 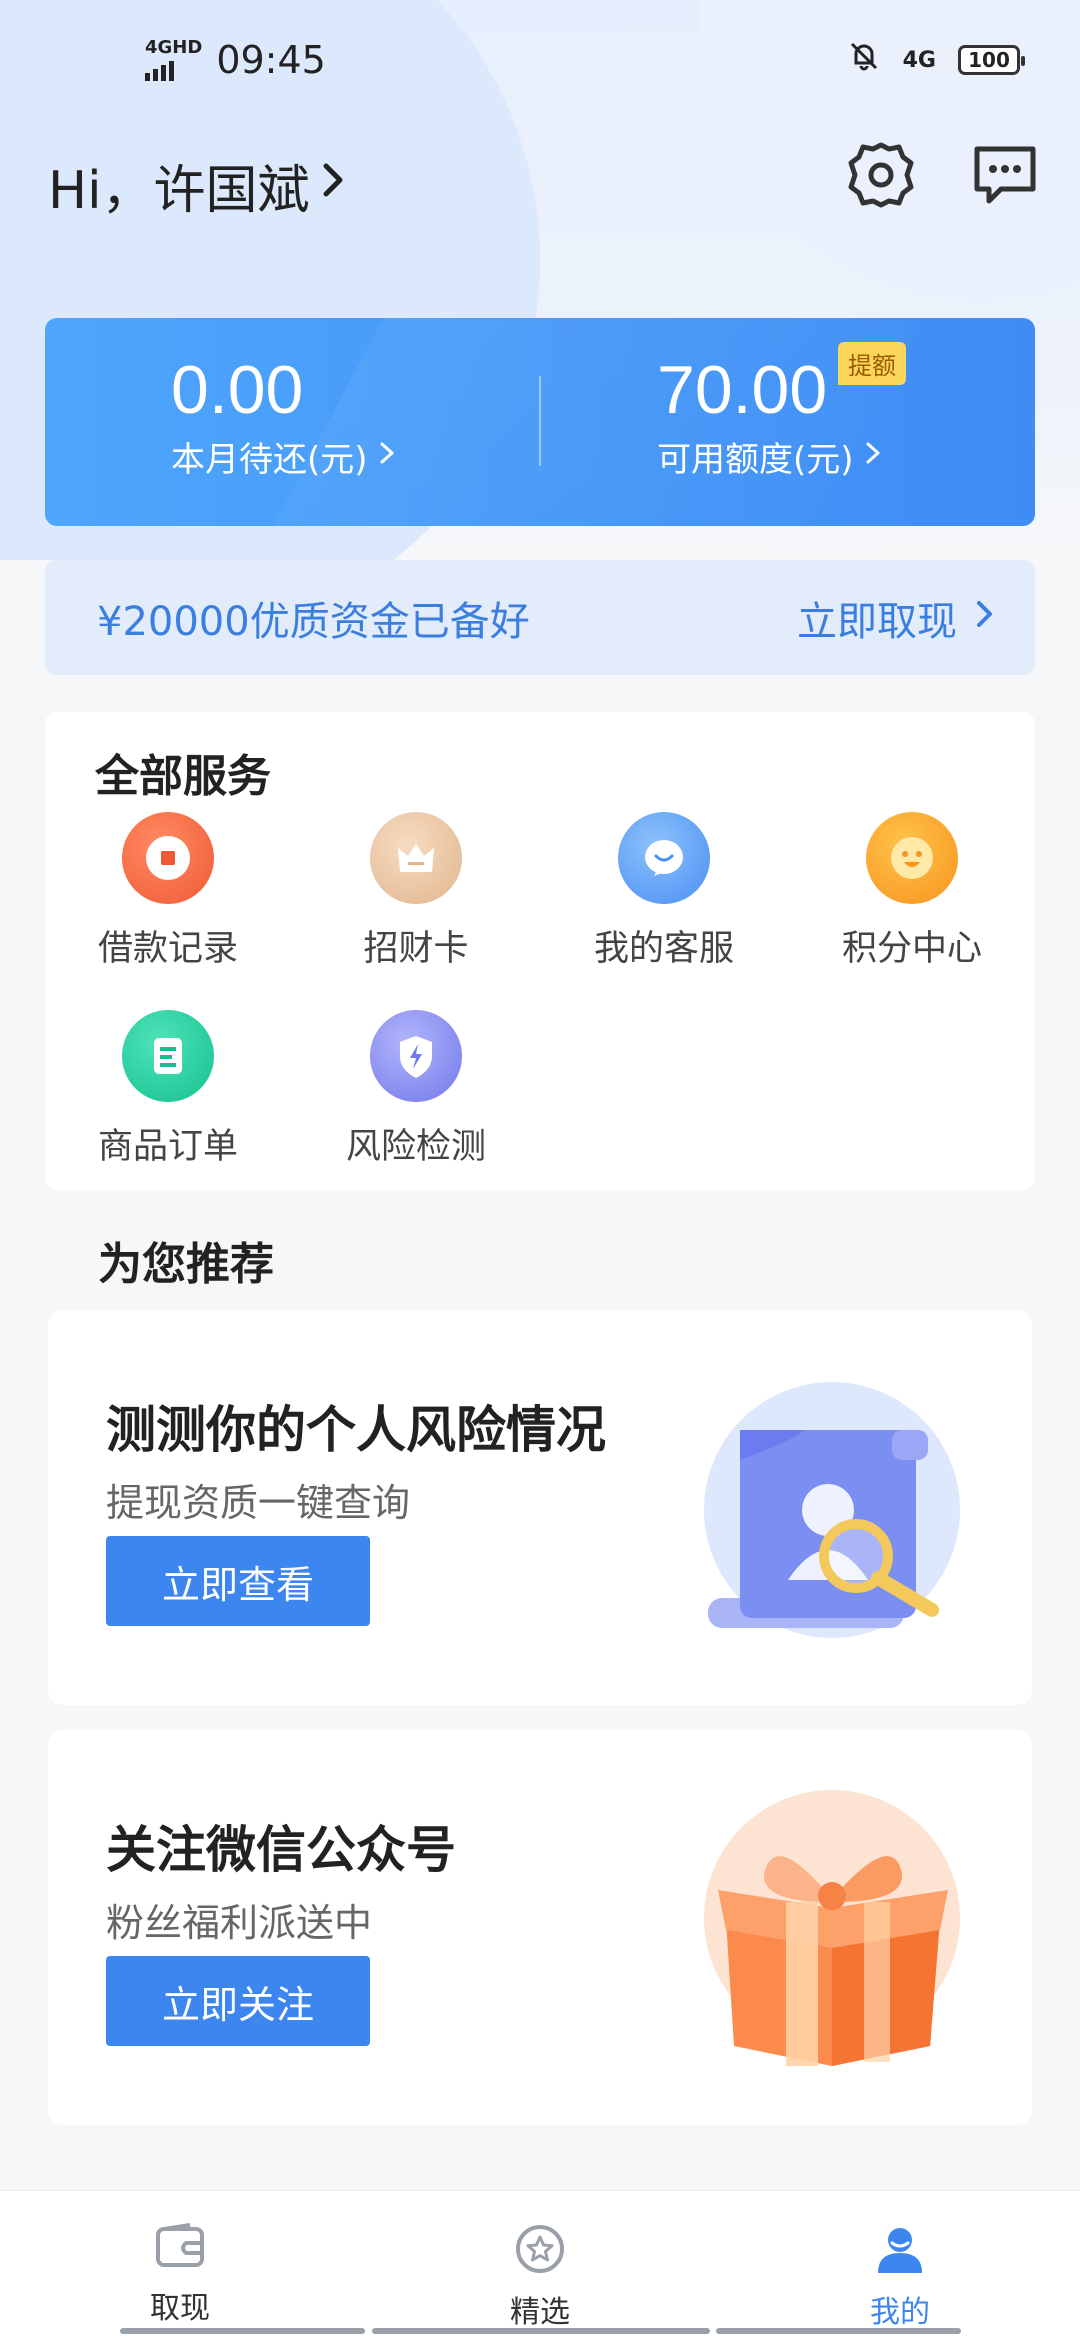 I want to click on settings-gear-icon, so click(x=881, y=175).